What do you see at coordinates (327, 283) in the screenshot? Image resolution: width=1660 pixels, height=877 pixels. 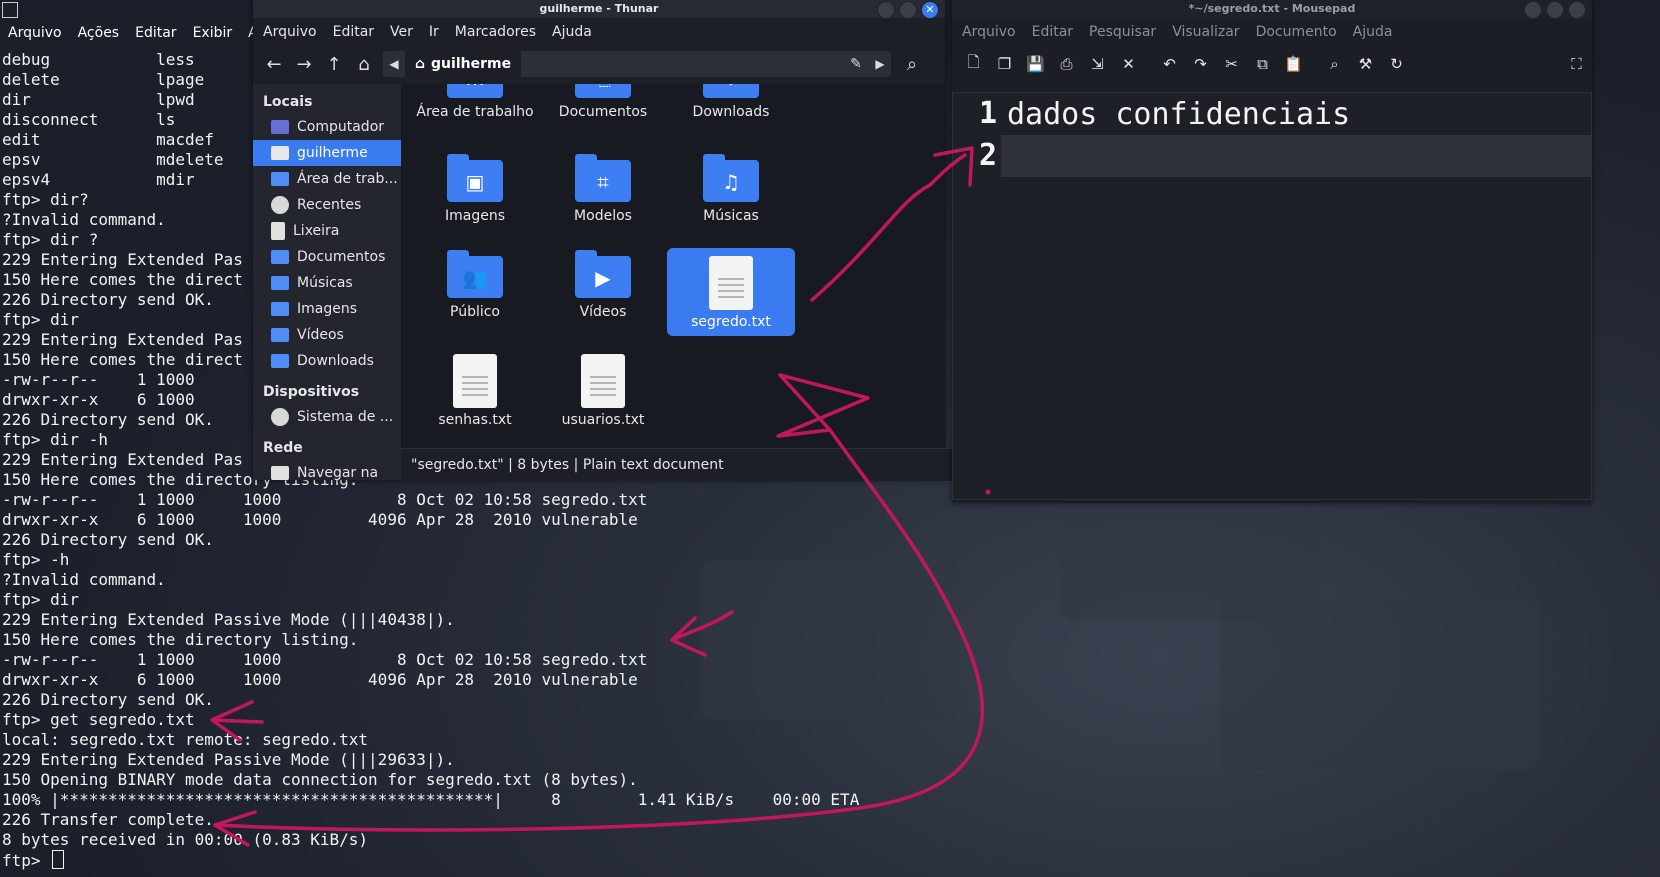 I see `sidebar-item-musicas: Músicas` at bounding box center [327, 283].